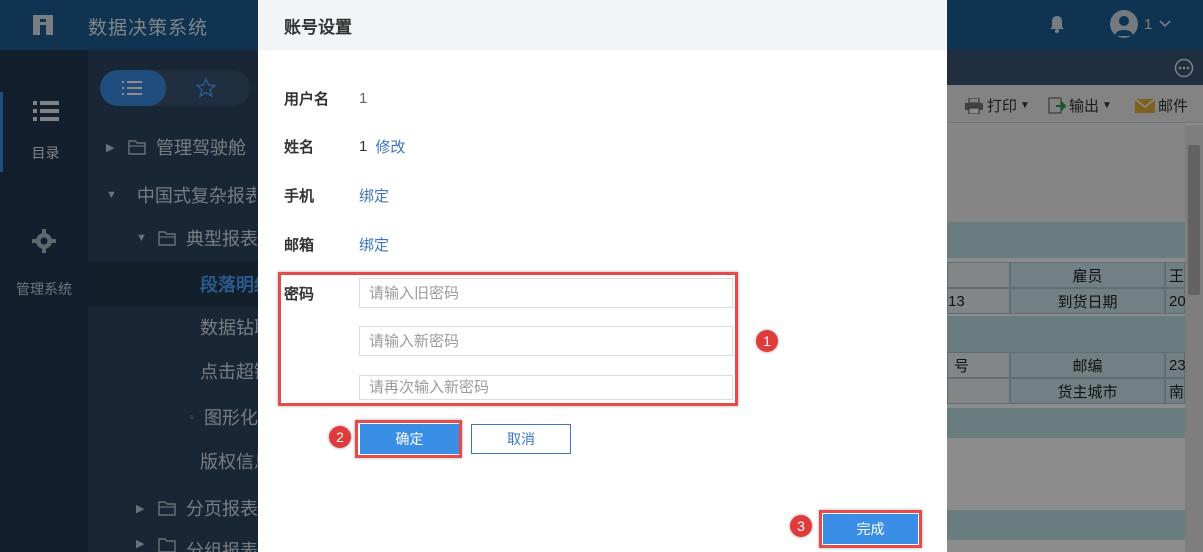  What do you see at coordinates (374, 244) in the screenshot?
I see `bind-email-link: 绑定` at bounding box center [374, 244].